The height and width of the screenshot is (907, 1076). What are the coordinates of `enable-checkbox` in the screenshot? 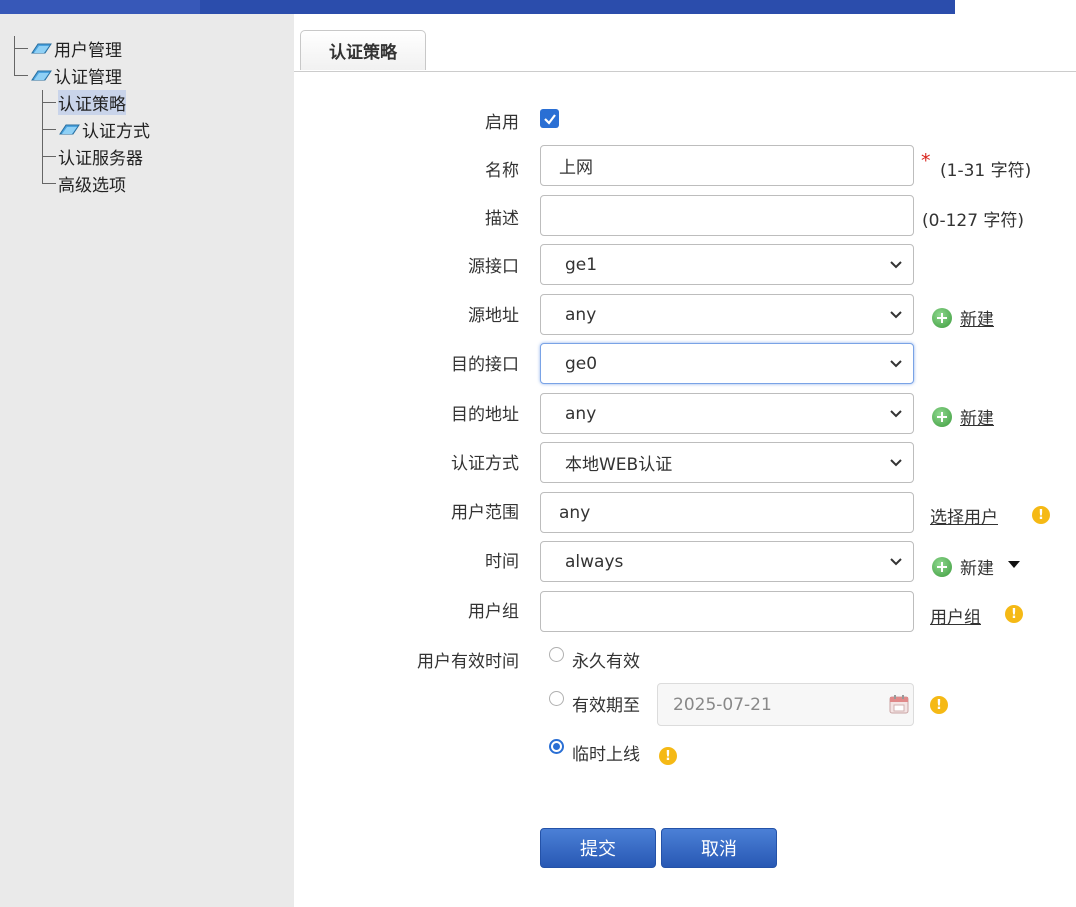 It's located at (549, 118).